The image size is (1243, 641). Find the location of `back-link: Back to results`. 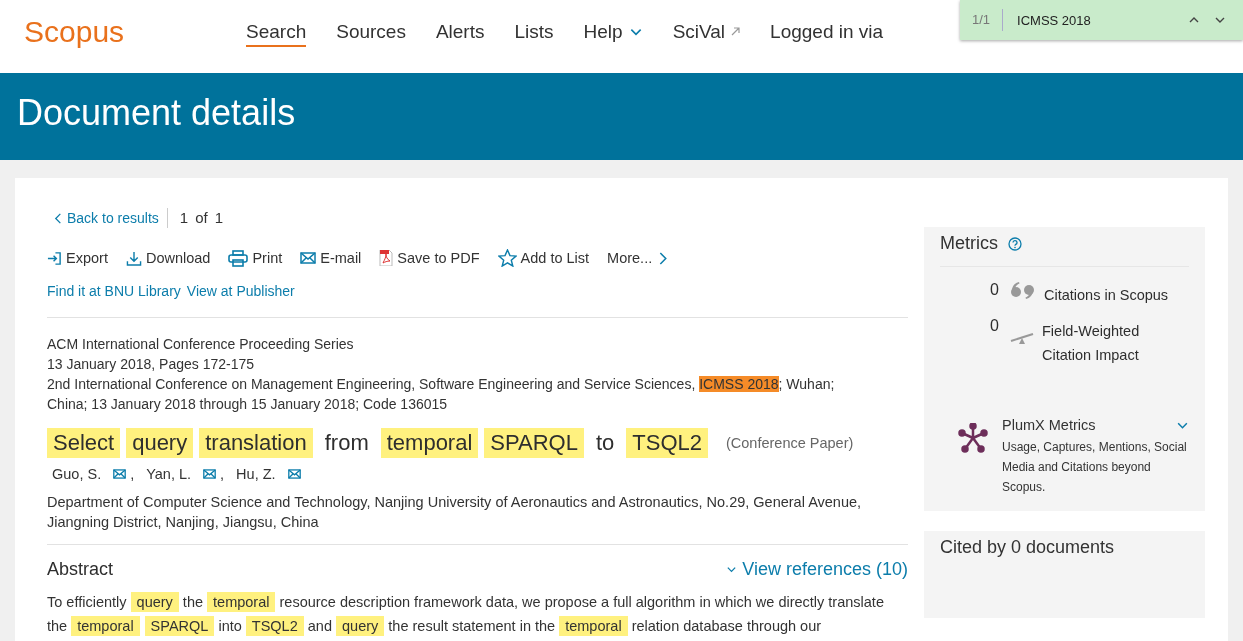

back-link: Back to results is located at coordinates (106, 218).